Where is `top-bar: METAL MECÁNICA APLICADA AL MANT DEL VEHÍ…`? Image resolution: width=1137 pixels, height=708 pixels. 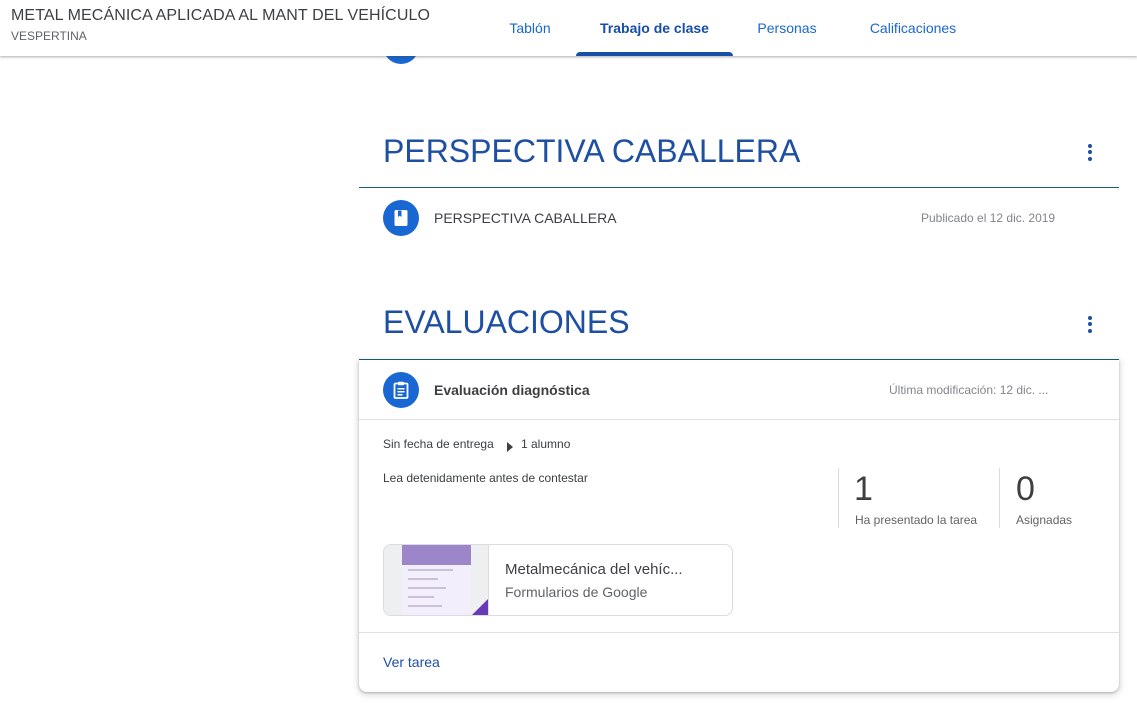
top-bar: METAL MECÁNICA APLICADA AL MANT DEL VEHÍ… is located at coordinates (568, 28).